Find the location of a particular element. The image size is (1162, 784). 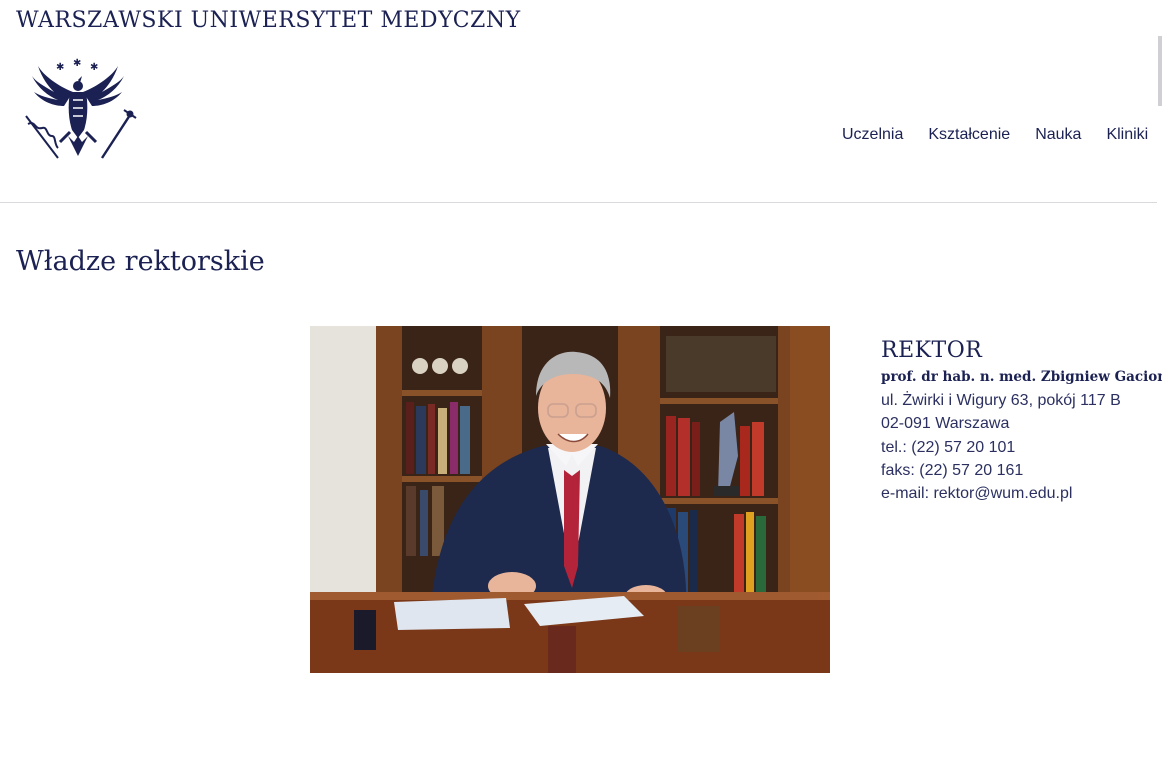

university-logo: ✱ ✱ ✱ is located at coordinates (78, 111).